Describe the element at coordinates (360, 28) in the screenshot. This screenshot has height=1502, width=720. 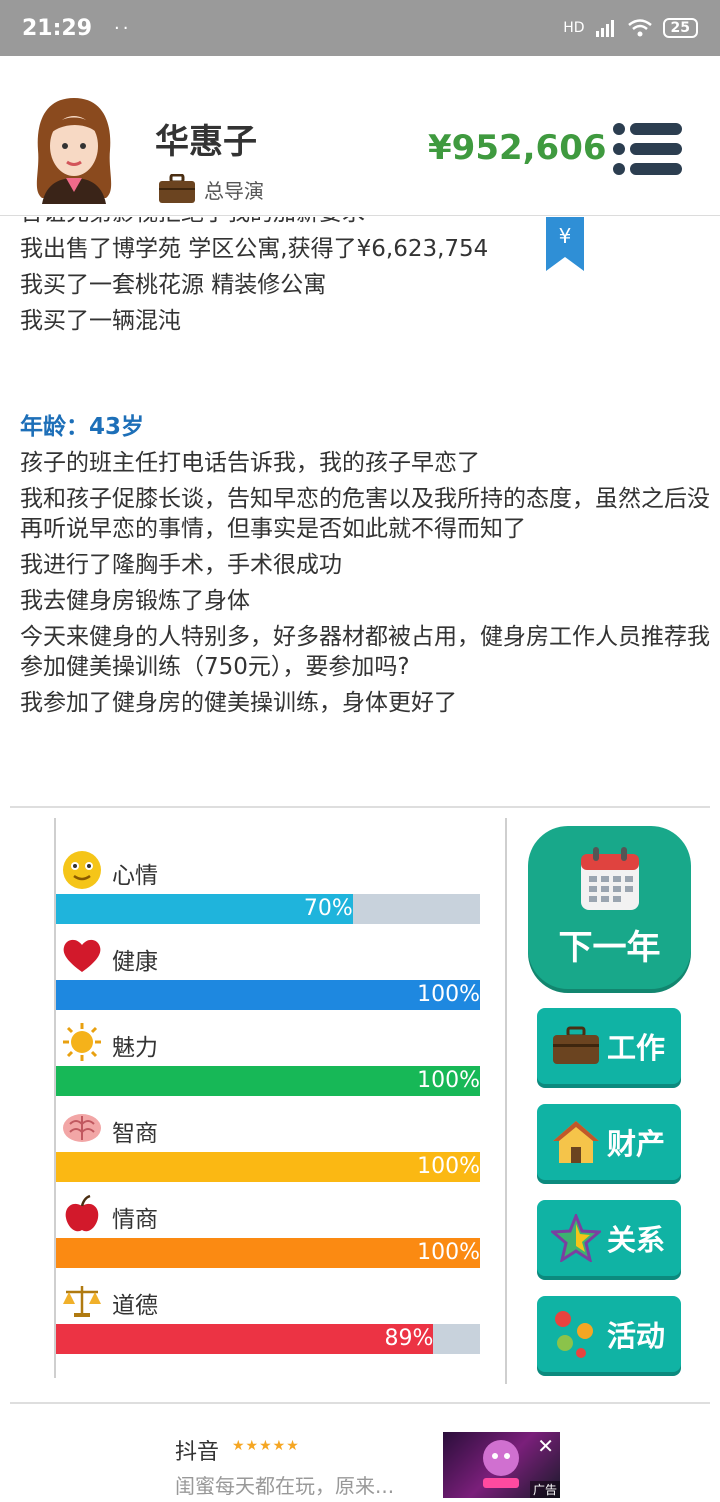
I see `status-bar: 21:29 ·· HD 25` at that location.